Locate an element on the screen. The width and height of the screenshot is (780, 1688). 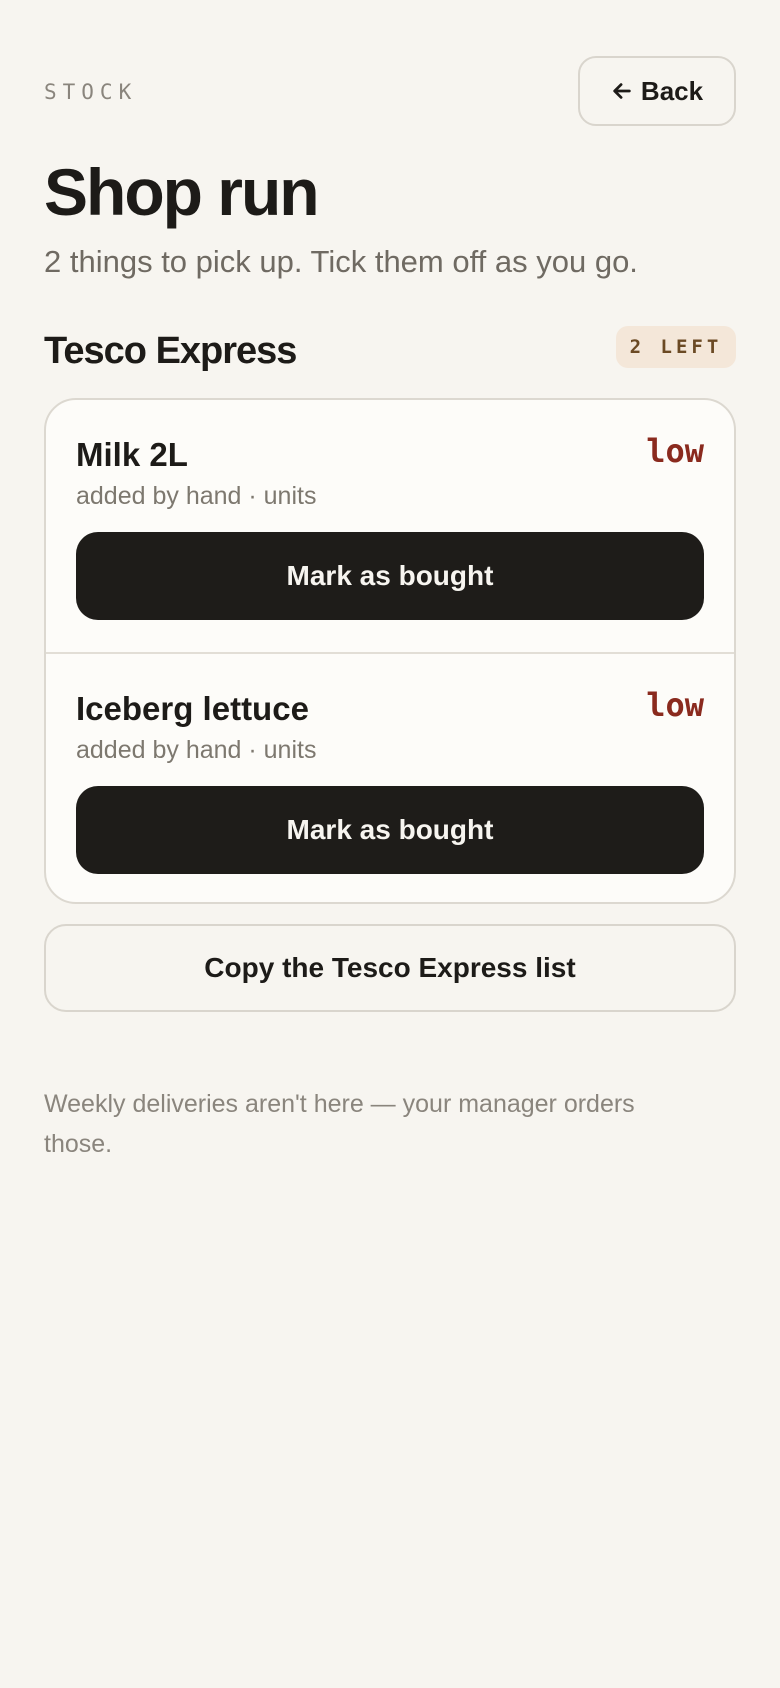
copy-list-button: Copy the Tesco Express list is located at coordinates (390, 968).